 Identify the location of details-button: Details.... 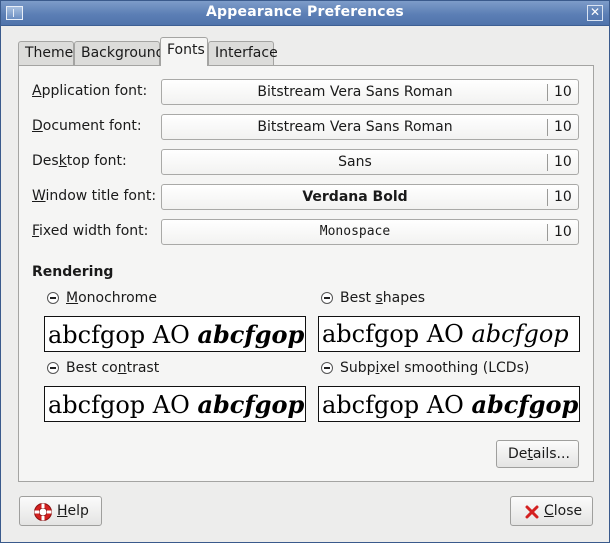
(537, 454).